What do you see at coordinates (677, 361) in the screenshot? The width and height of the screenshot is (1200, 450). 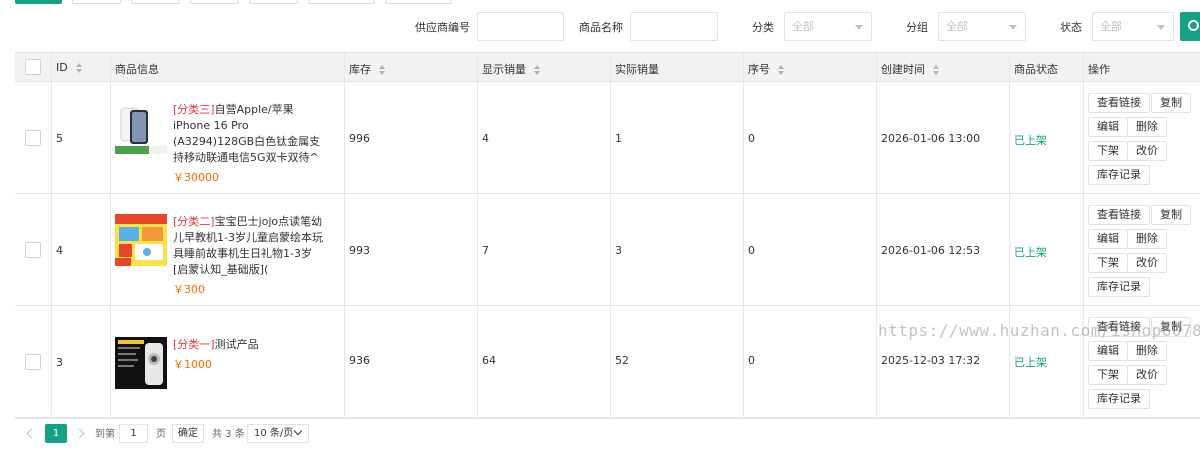 I see `row-actual-sales-cell: 52` at bounding box center [677, 361].